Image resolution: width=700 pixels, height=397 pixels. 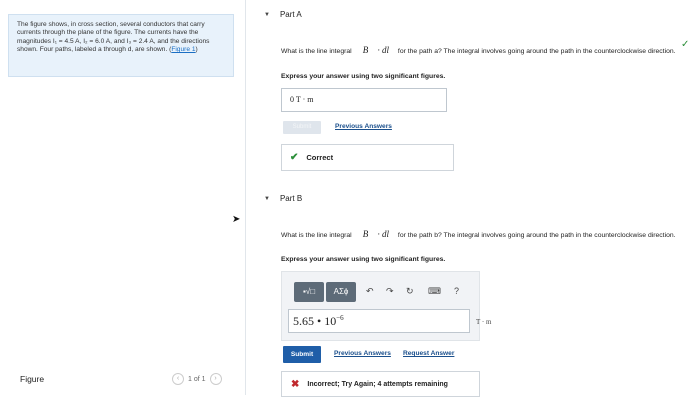 I want to click on part-a-feedback-text: Correct, so click(x=320, y=157).